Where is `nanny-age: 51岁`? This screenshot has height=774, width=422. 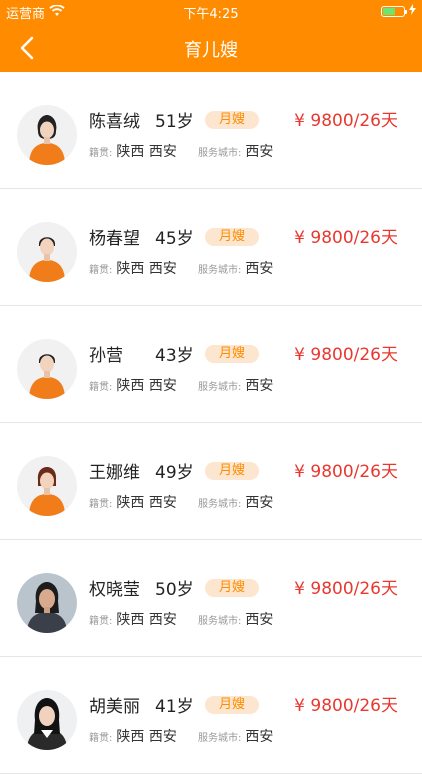
nanny-age: 51岁 is located at coordinates (174, 122).